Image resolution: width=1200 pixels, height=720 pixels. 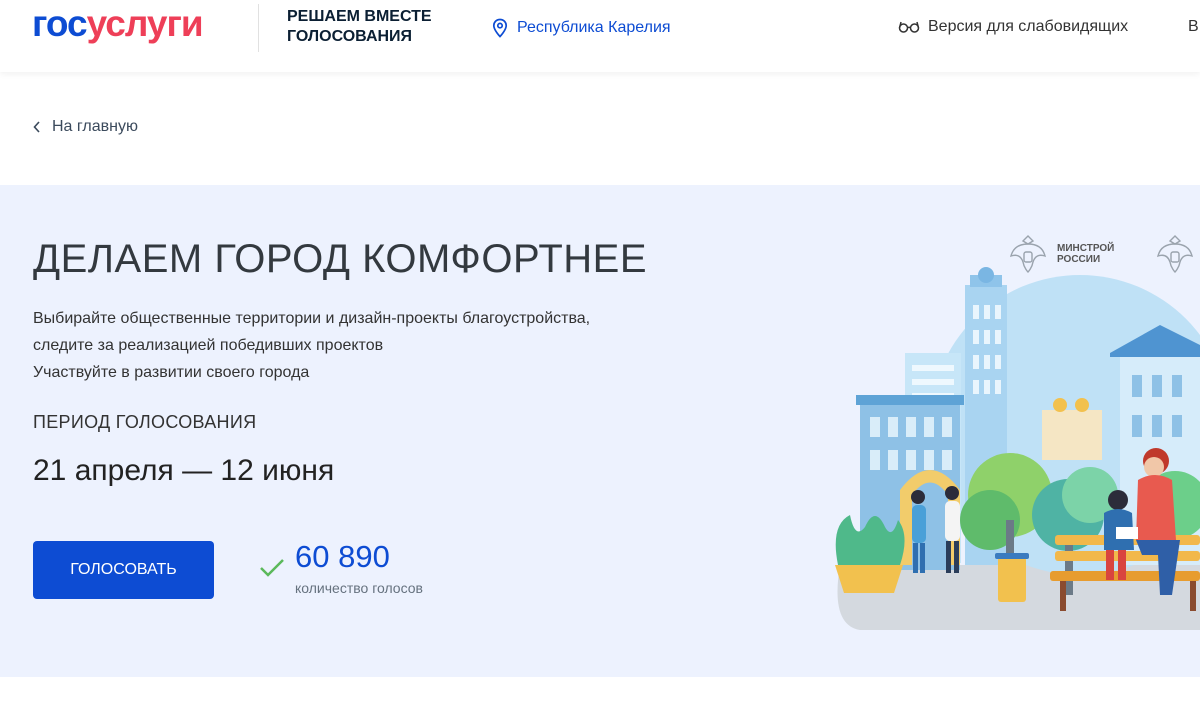 I want to click on vote-count-label: количество голосов, so click(x=359, y=588).